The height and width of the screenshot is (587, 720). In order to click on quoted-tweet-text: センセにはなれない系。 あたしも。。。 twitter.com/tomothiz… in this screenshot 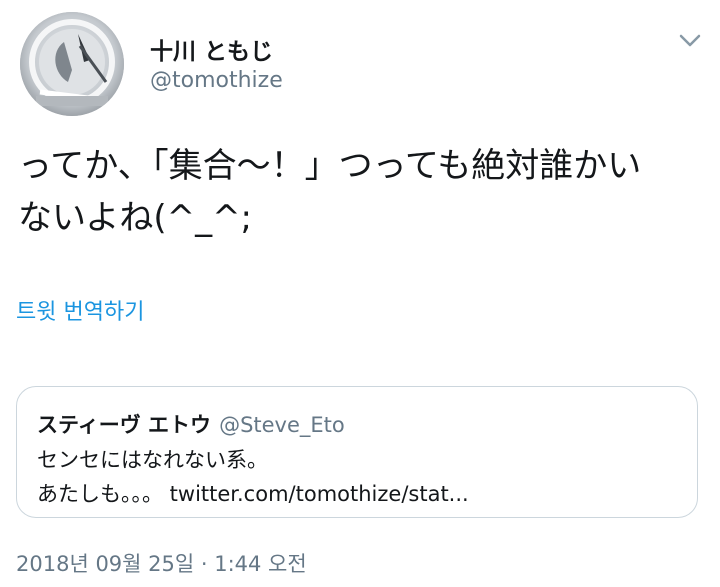, I will do `click(253, 477)`.